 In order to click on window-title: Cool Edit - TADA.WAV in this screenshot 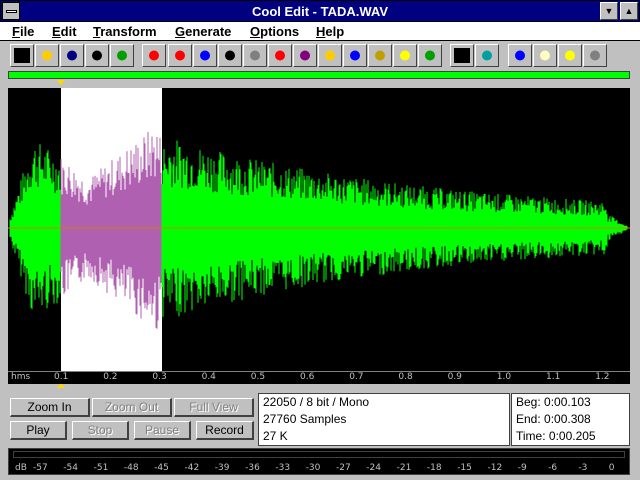, I will do `click(320, 11)`.